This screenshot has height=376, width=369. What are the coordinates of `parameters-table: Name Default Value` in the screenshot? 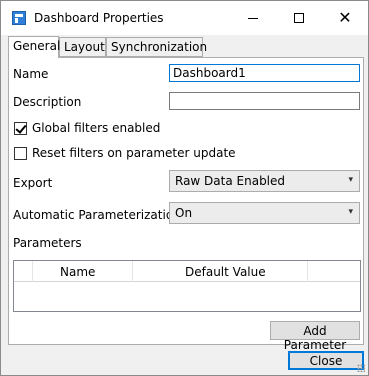 It's located at (187, 286).